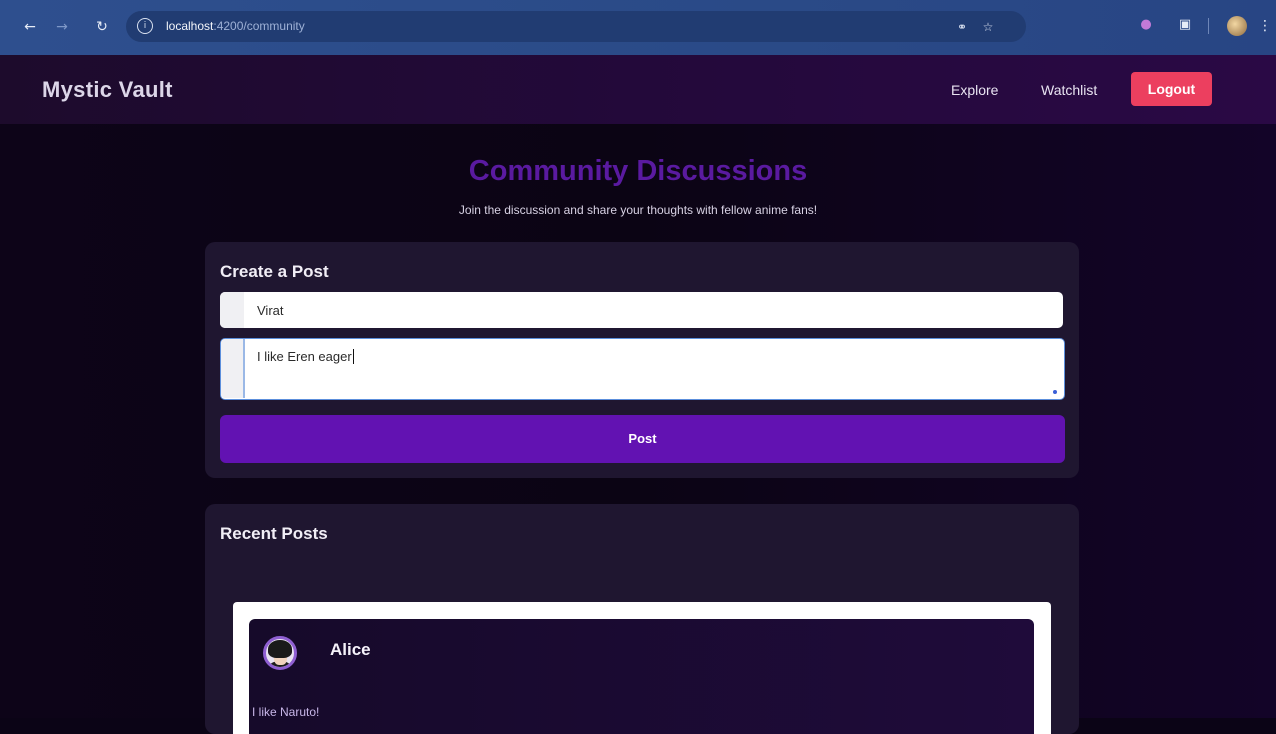 The image size is (1276, 734). What do you see at coordinates (232, 310) in the screenshot?
I see `input-gutter` at bounding box center [232, 310].